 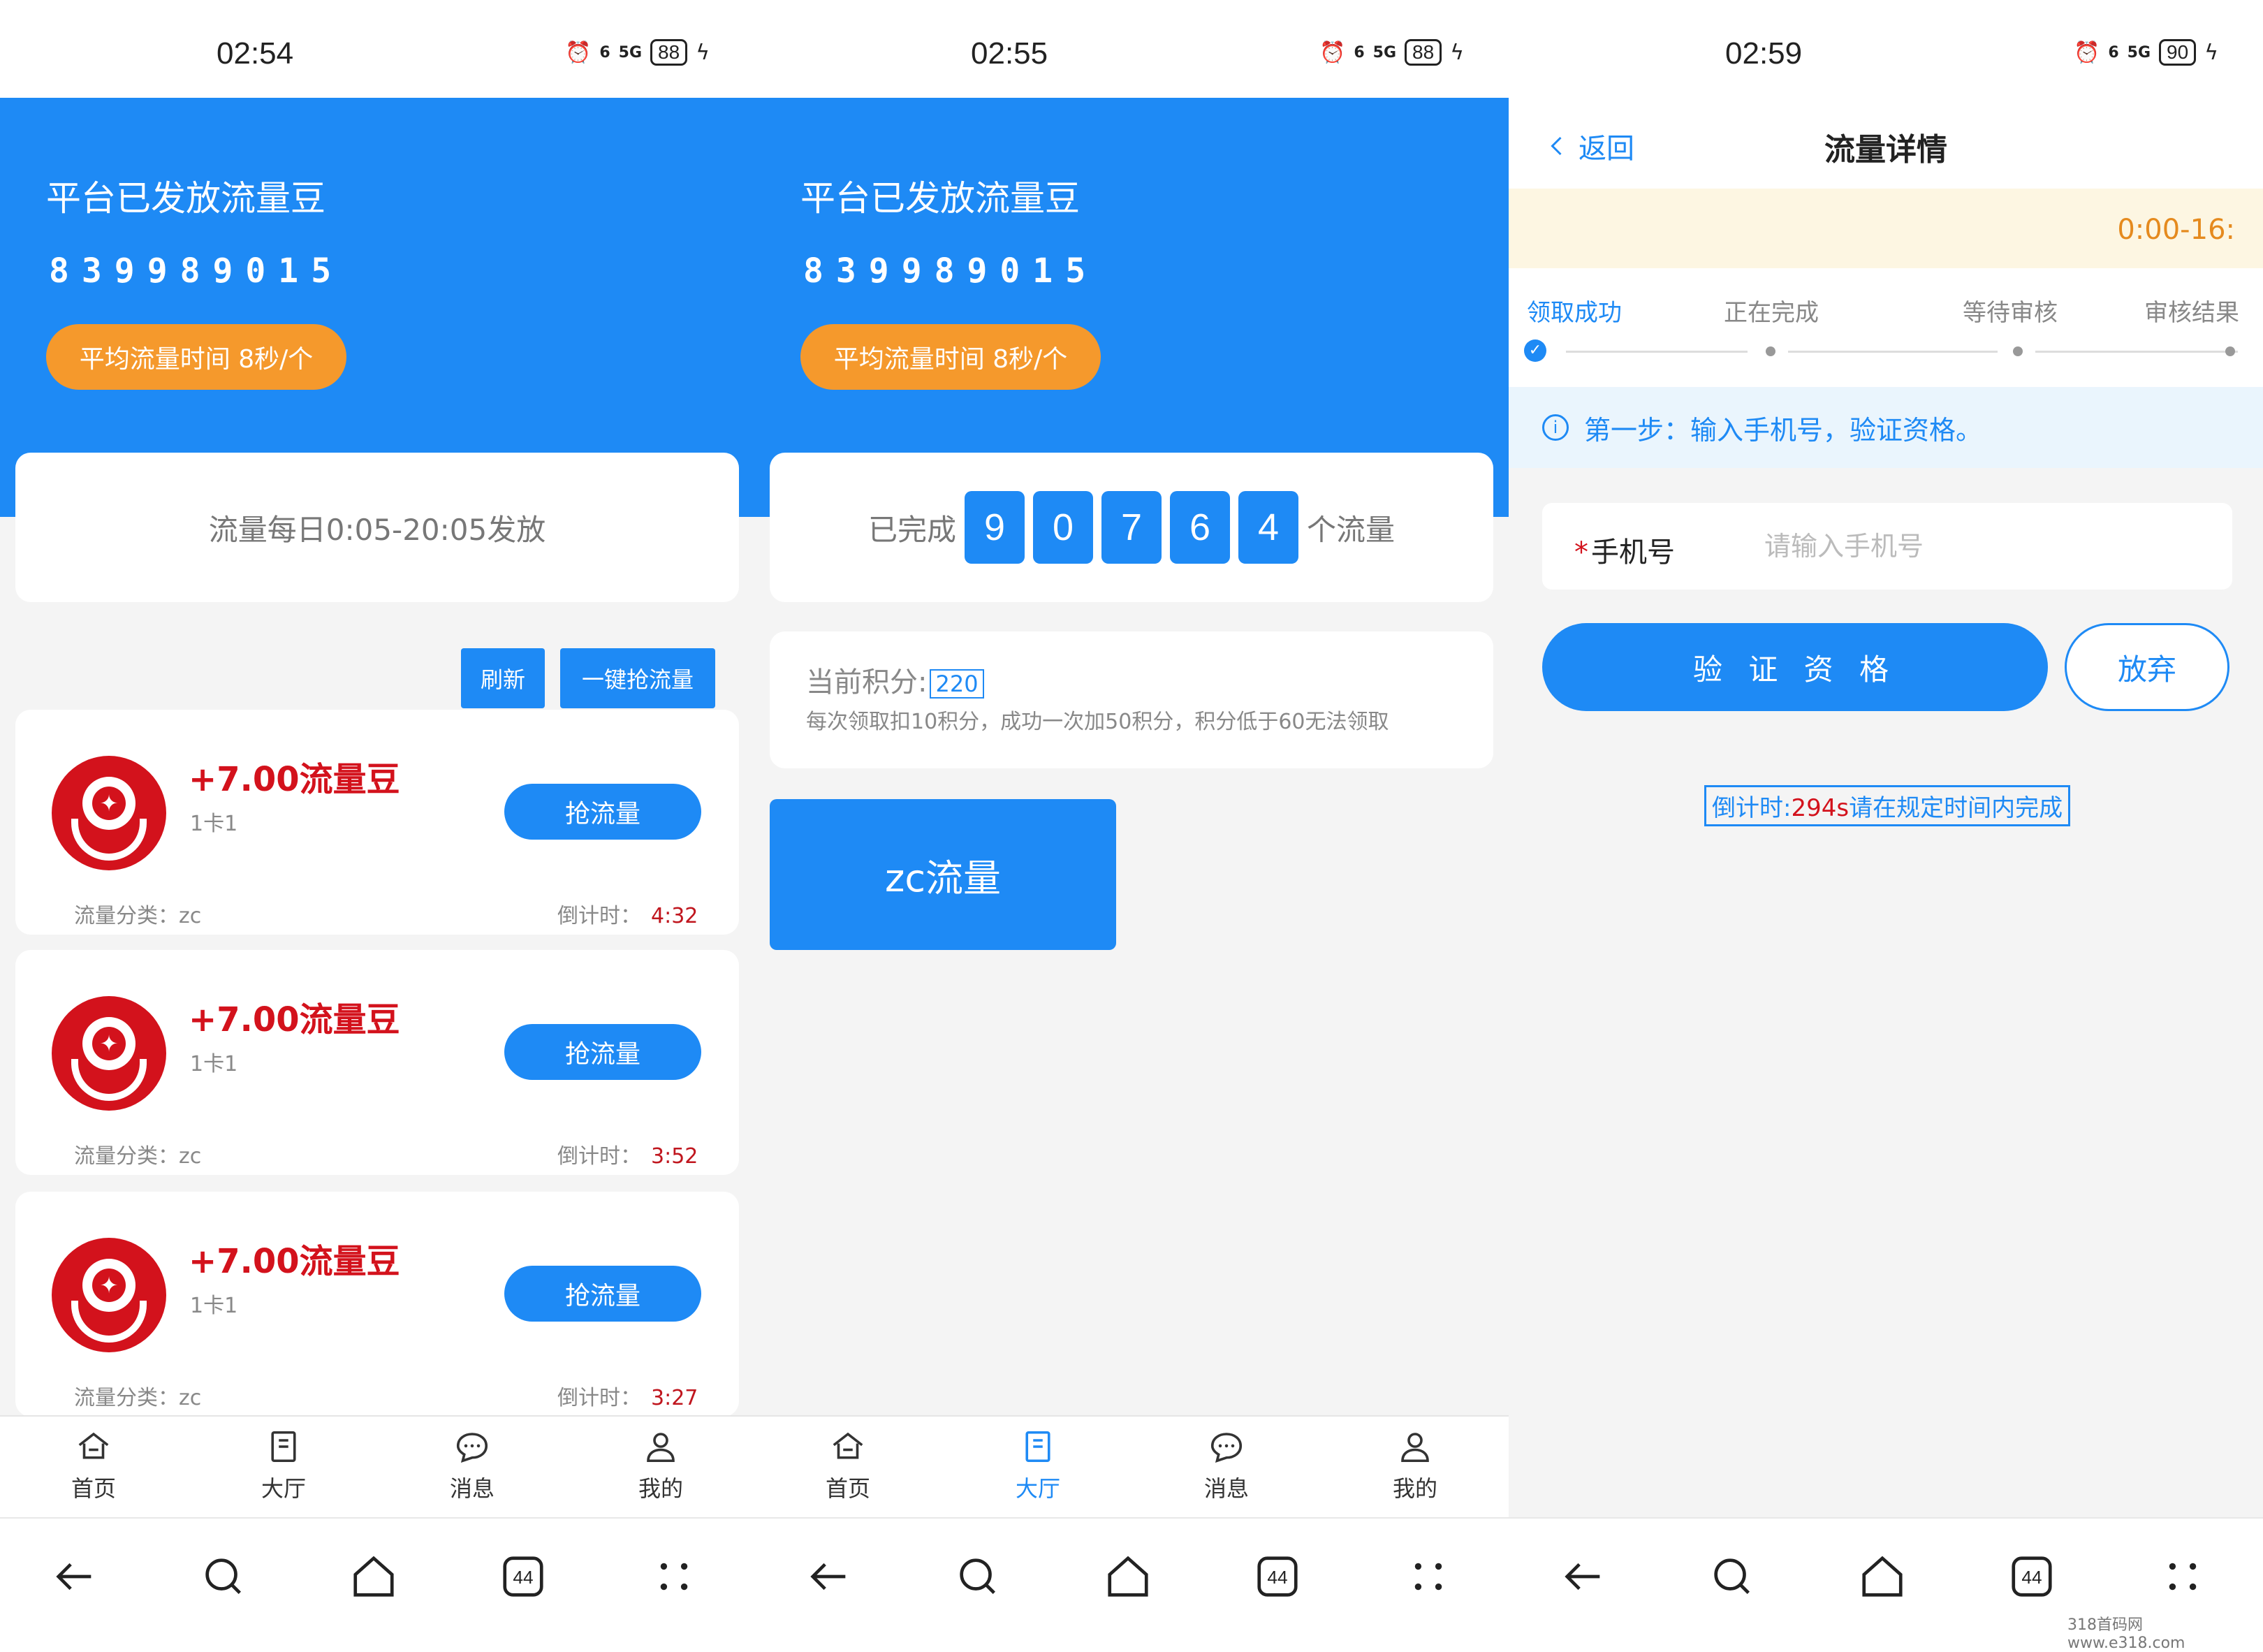 I want to click on phone-field: * 手机号, so click(x=1887, y=546).